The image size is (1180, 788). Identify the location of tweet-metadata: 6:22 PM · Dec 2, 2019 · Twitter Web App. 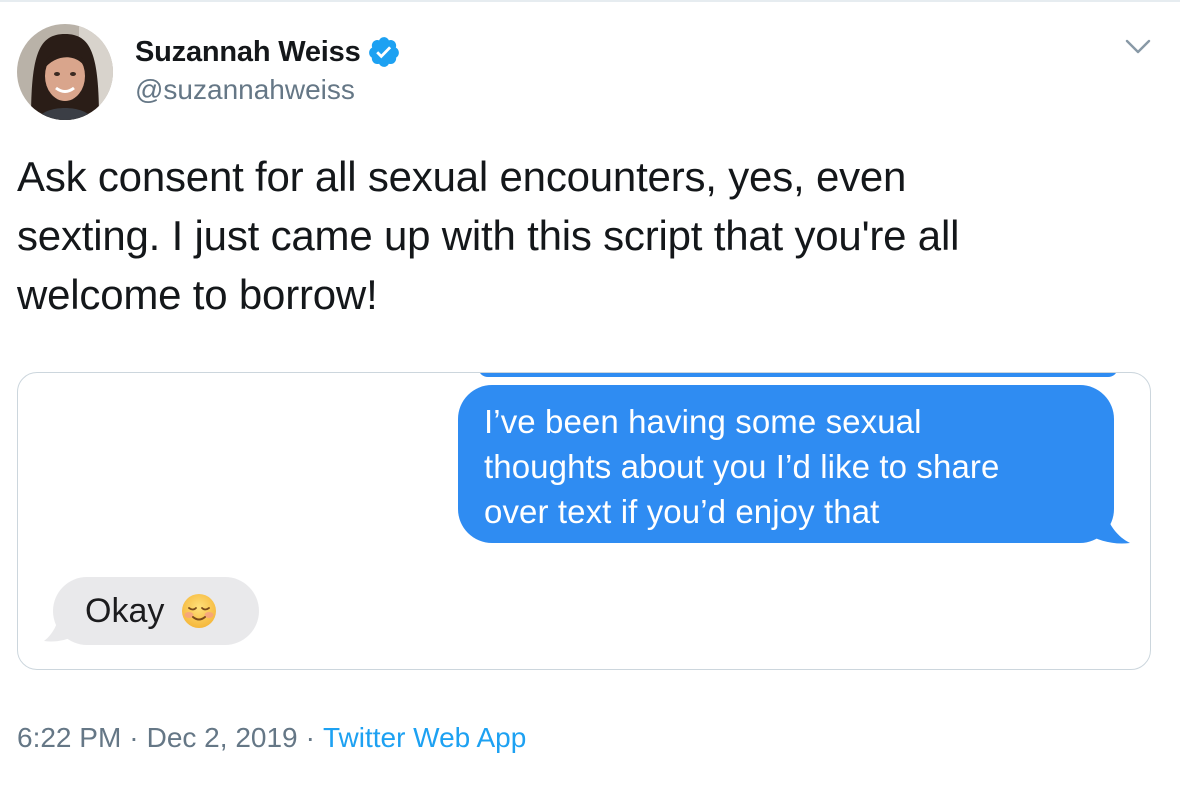
(271, 738).